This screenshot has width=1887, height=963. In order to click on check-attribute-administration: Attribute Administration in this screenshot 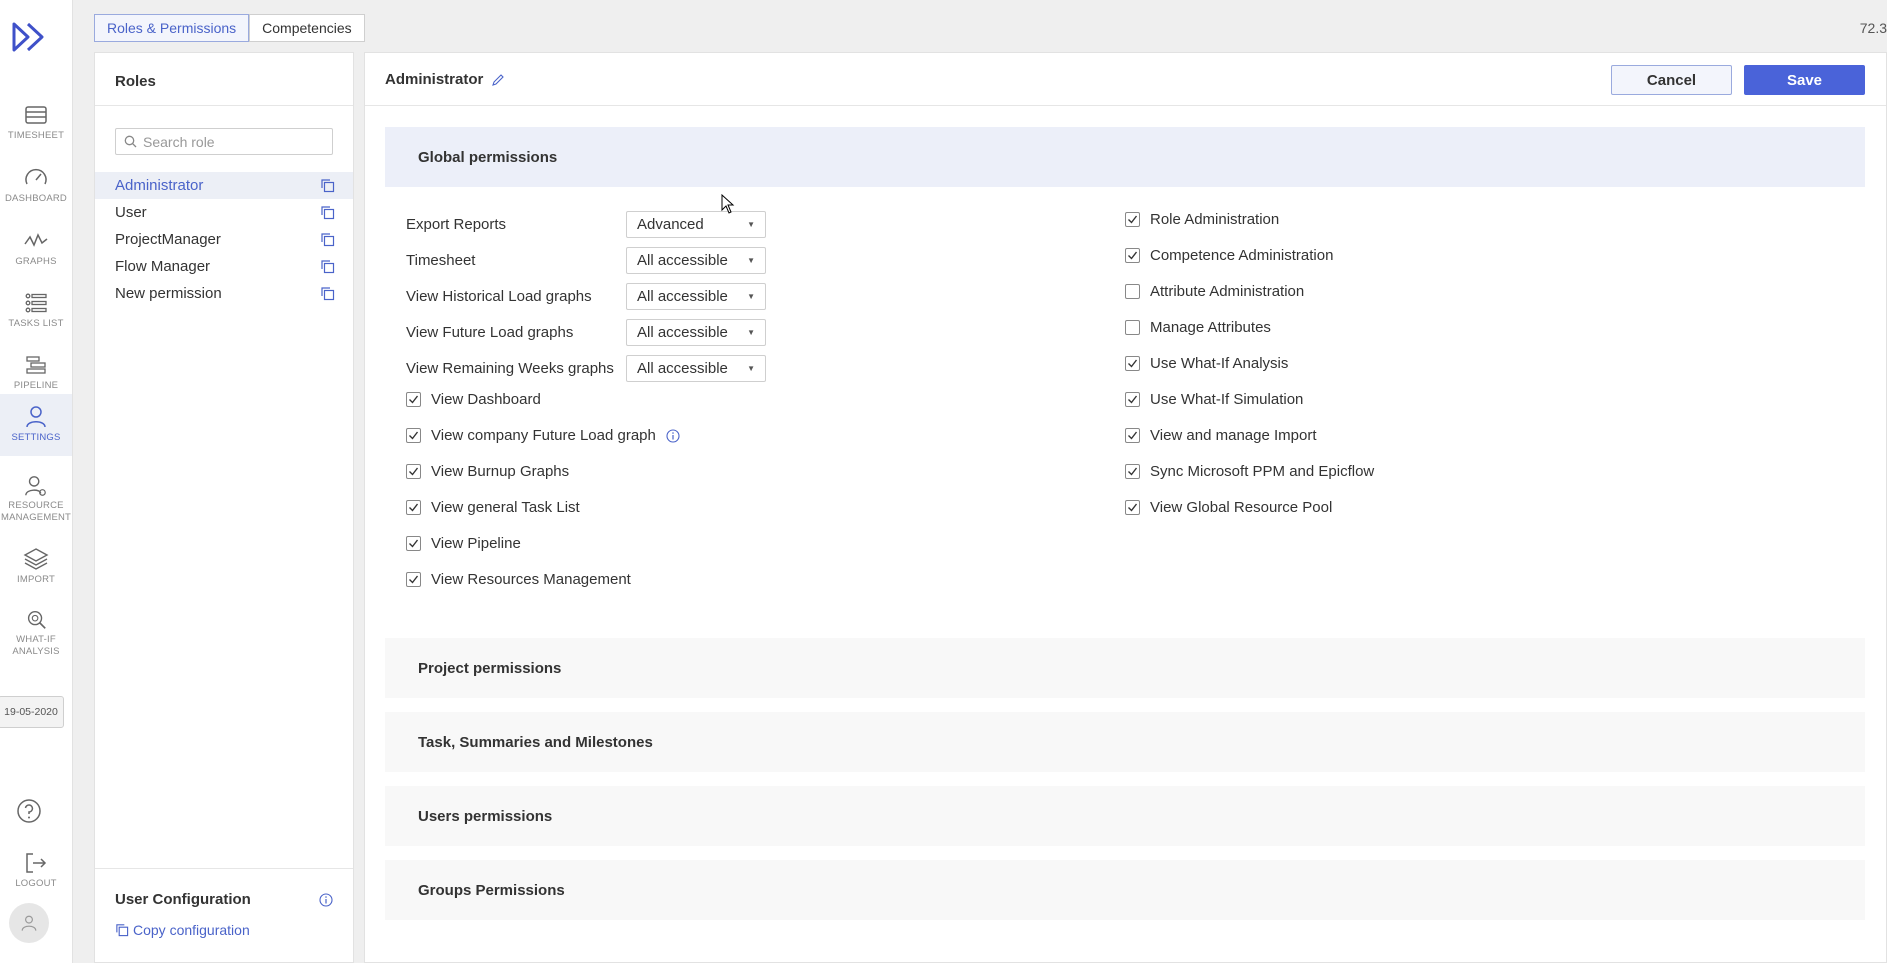, I will do `click(1214, 291)`.